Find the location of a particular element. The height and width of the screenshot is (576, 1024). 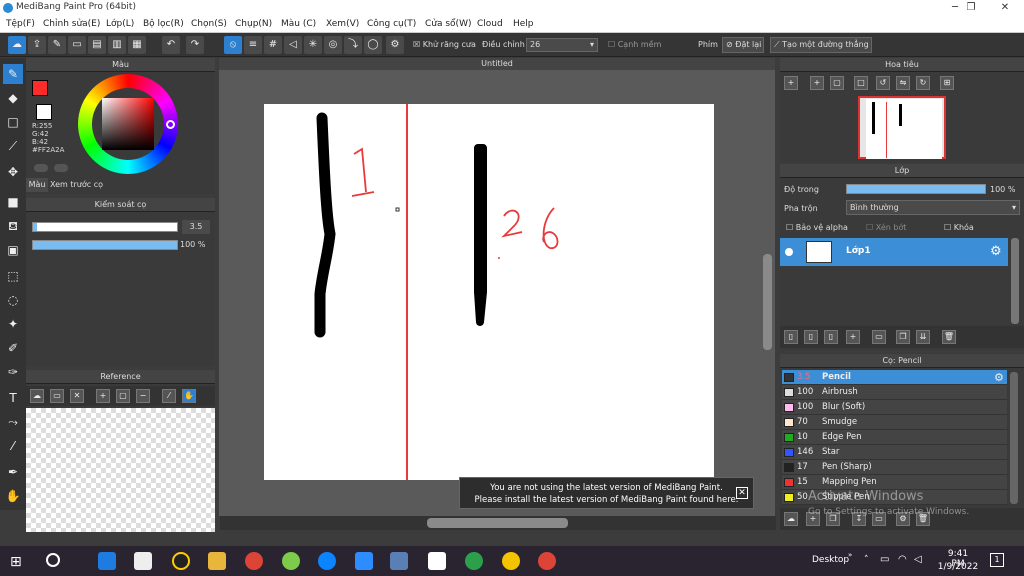

open-folder-icon: ▭ is located at coordinates (57, 396).